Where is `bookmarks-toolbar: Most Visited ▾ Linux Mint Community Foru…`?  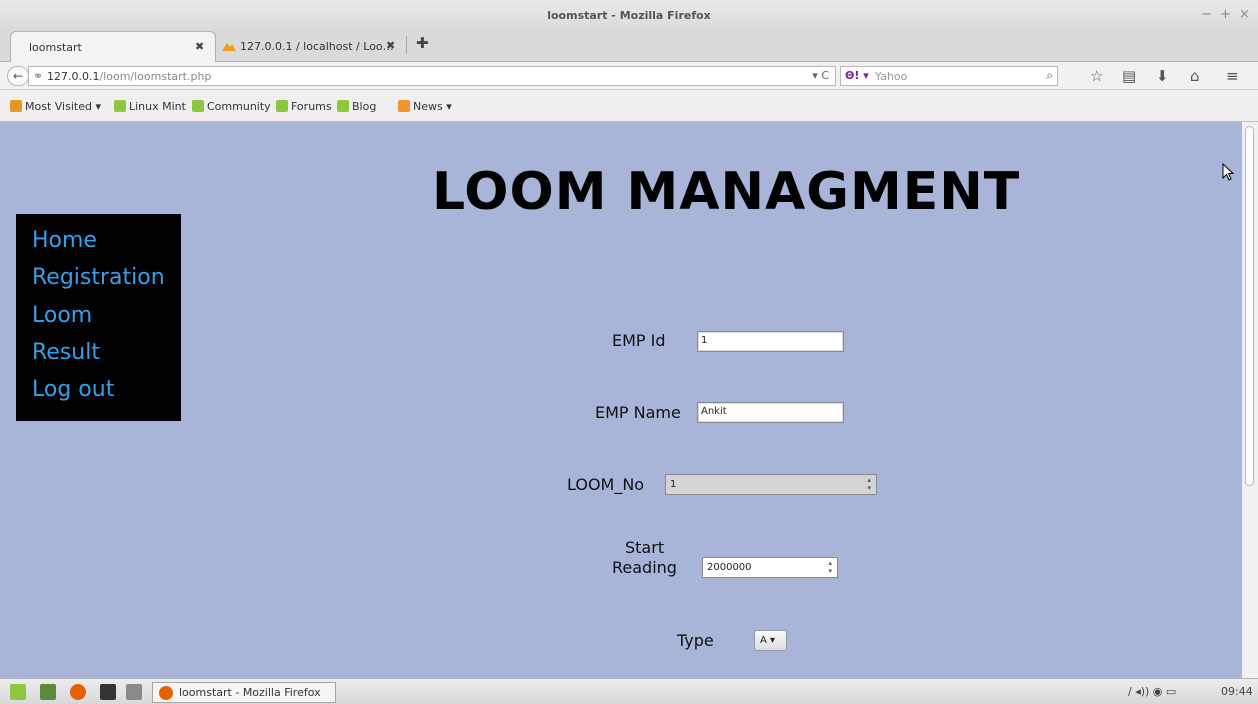 bookmarks-toolbar: Most Visited ▾ Linux Mint Community Foru… is located at coordinates (629, 106).